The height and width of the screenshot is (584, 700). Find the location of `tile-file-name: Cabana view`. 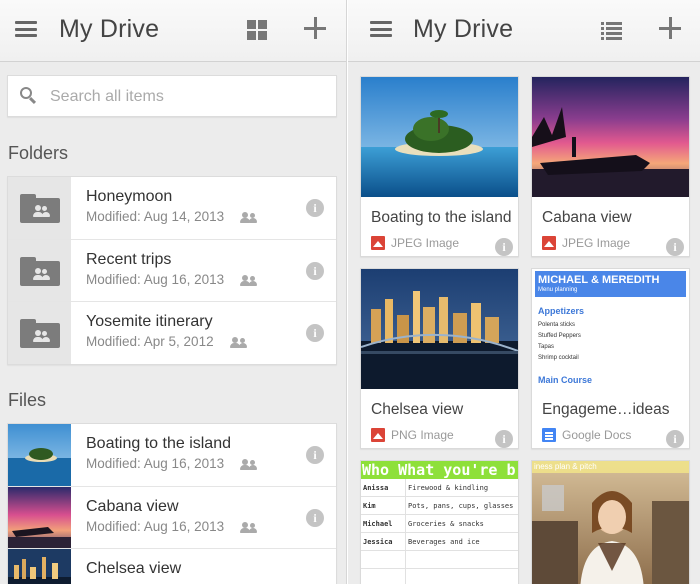

tile-file-name: Cabana view is located at coordinates (587, 217).